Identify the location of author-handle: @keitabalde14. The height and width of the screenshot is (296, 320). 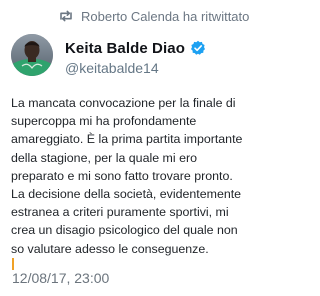
(112, 68).